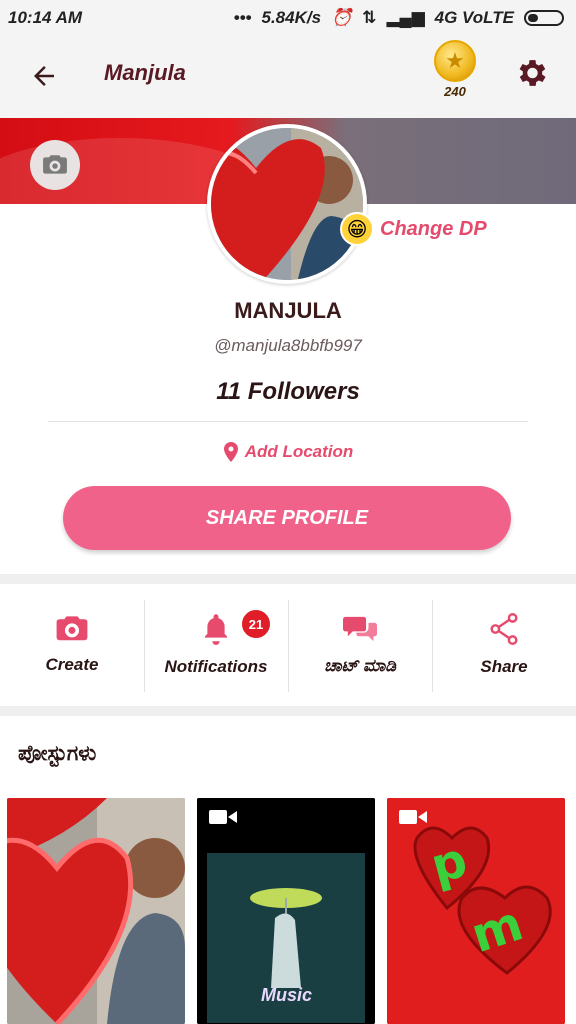  Describe the element at coordinates (360, 645) in the screenshot. I see `chat-button: ಚಾಟ್ ಮಾಡಿ` at that location.